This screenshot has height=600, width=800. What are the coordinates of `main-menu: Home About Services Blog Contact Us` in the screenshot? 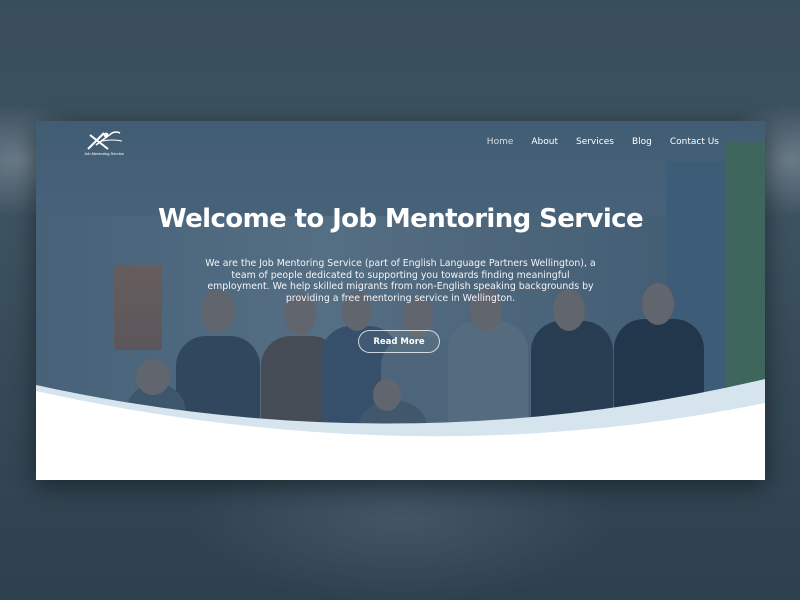 It's located at (594, 142).